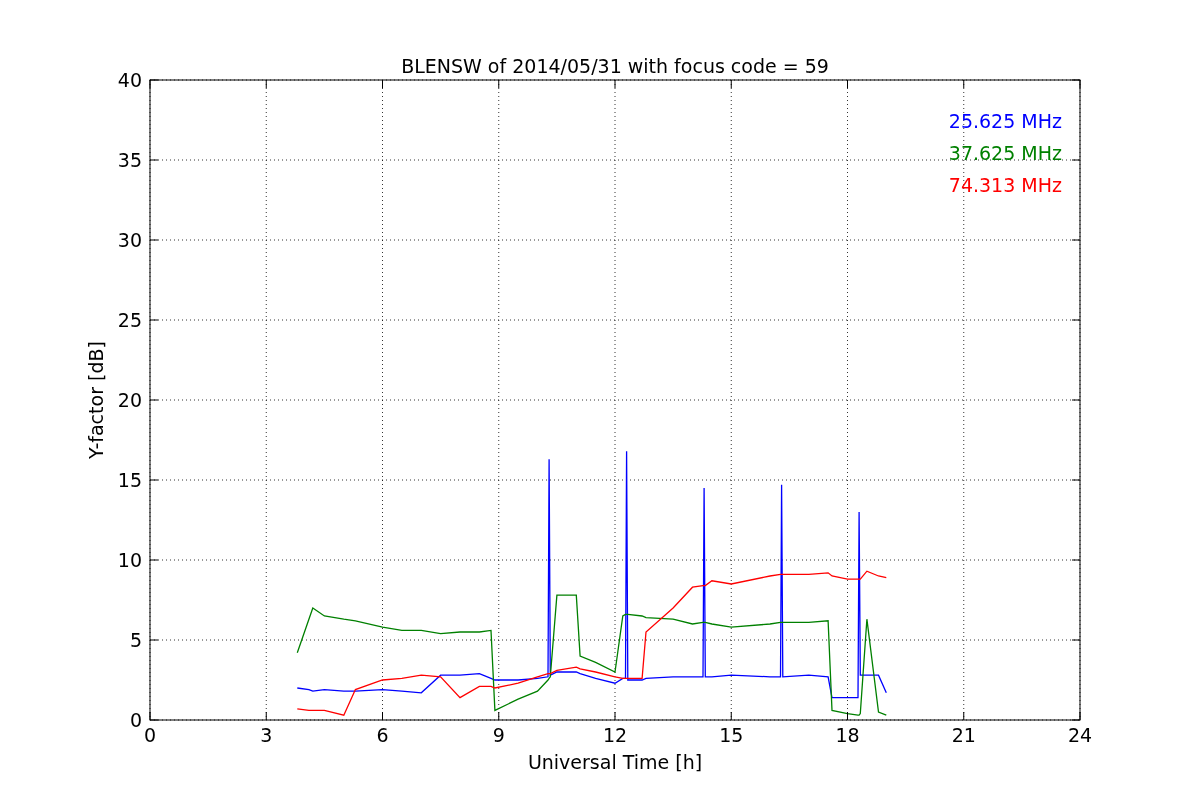  What do you see at coordinates (615, 66) in the screenshot?
I see `chart-title: BLENSW of 2014/05/31 with focus code = 59` at bounding box center [615, 66].